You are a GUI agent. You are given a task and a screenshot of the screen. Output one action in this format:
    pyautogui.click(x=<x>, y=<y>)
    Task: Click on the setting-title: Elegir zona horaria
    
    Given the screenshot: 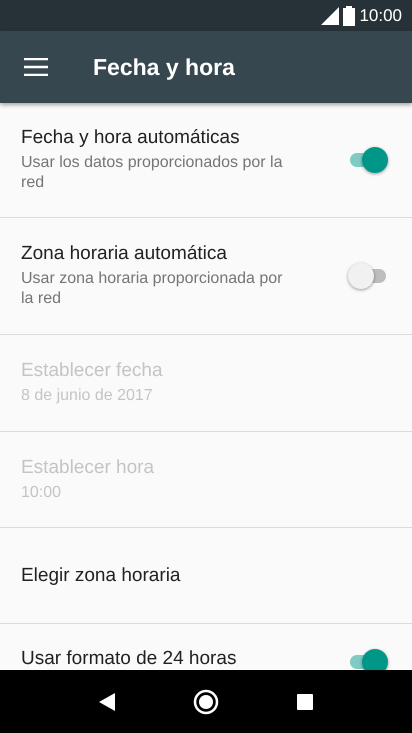 What is the action you would take?
    pyautogui.click(x=101, y=575)
    